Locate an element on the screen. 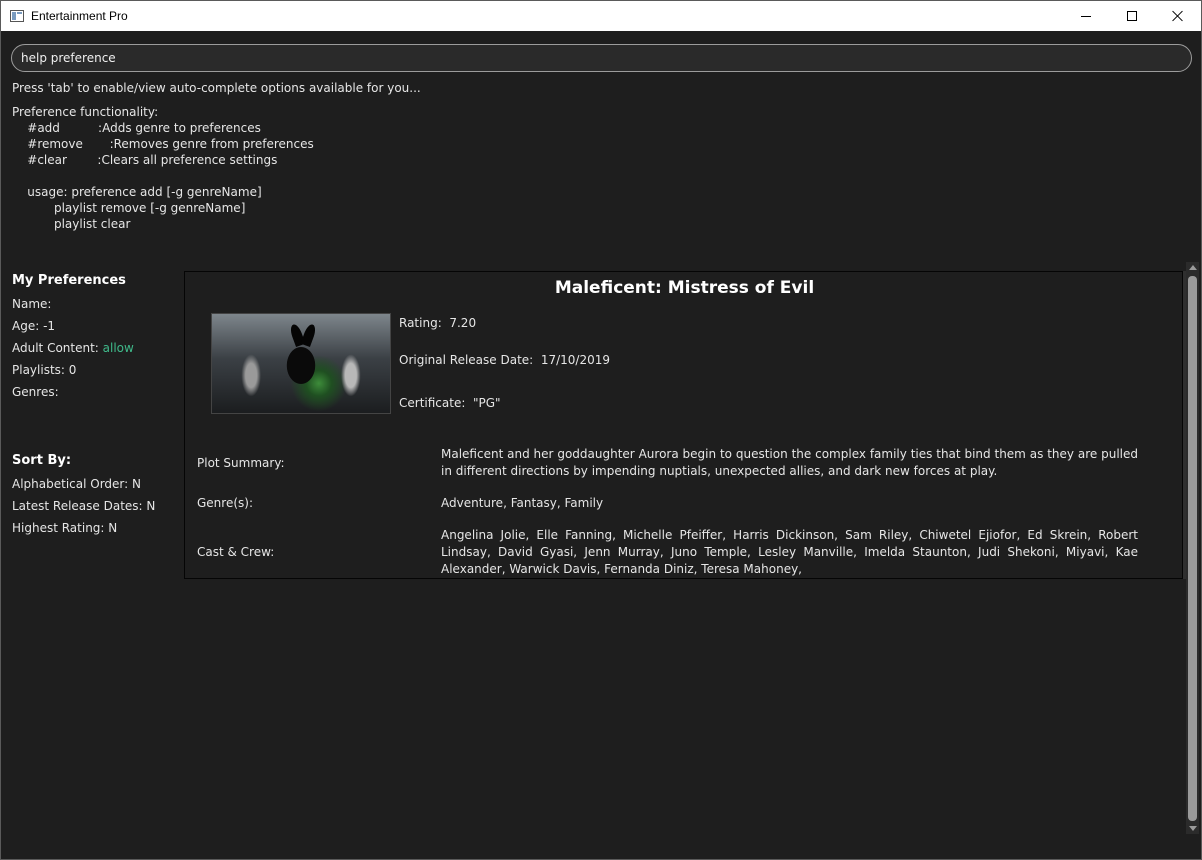  minimize-button is located at coordinates (1086, 16).